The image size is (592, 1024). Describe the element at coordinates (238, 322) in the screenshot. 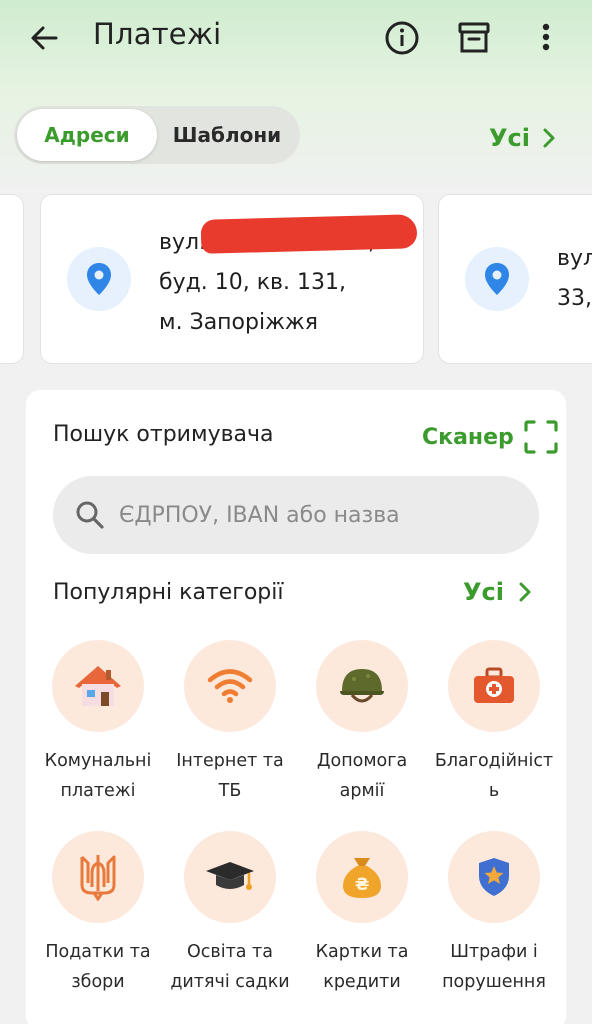

I see `address-line-city: м. Запоріжжя` at that location.